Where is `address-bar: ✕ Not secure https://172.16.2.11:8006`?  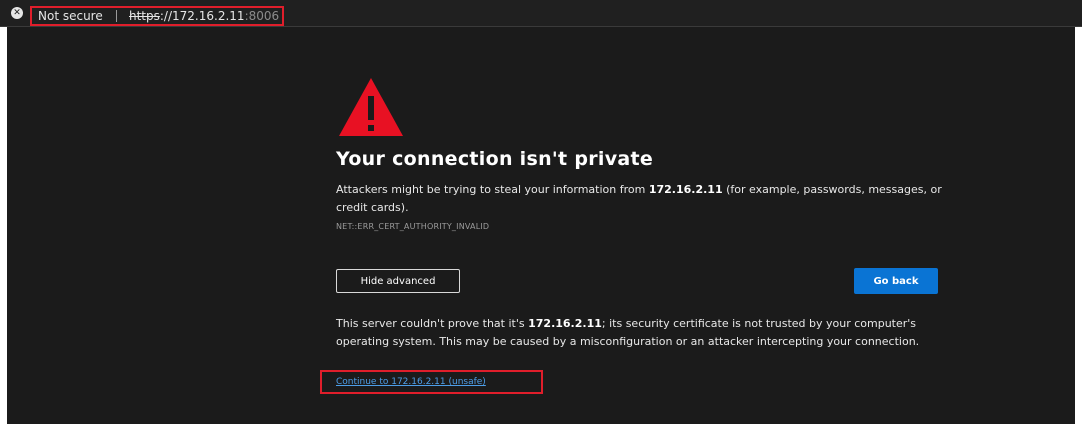
address-bar: ✕ Not secure https://172.16.2.11:8006 is located at coordinates (541, 13).